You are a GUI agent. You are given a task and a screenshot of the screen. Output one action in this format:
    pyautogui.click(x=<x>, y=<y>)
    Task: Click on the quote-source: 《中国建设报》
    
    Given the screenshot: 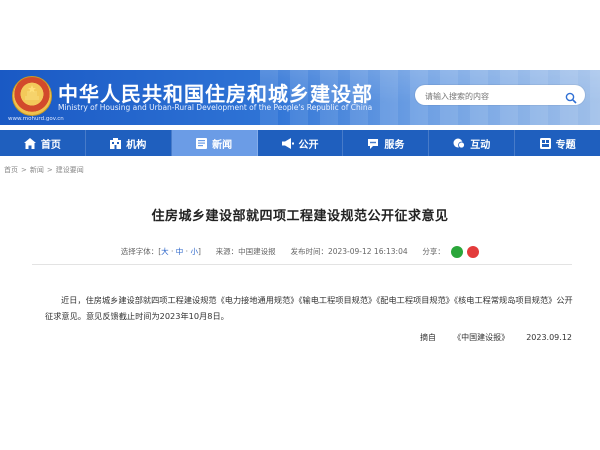 What is the action you would take?
    pyautogui.click(x=481, y=337)
    